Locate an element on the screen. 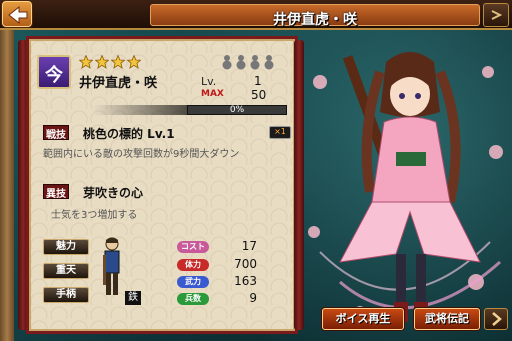 Image resolution: width=512 pixels, height=341 pixels. chevron-icon is located at coordinates (497, 15).